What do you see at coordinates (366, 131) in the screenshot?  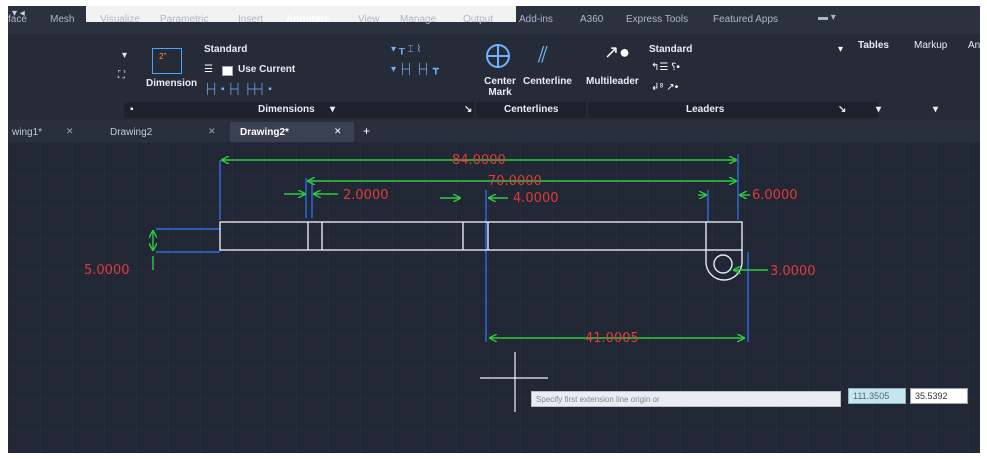 I see `new-tab-plus-icon: +` at bounding box center [366, 131].